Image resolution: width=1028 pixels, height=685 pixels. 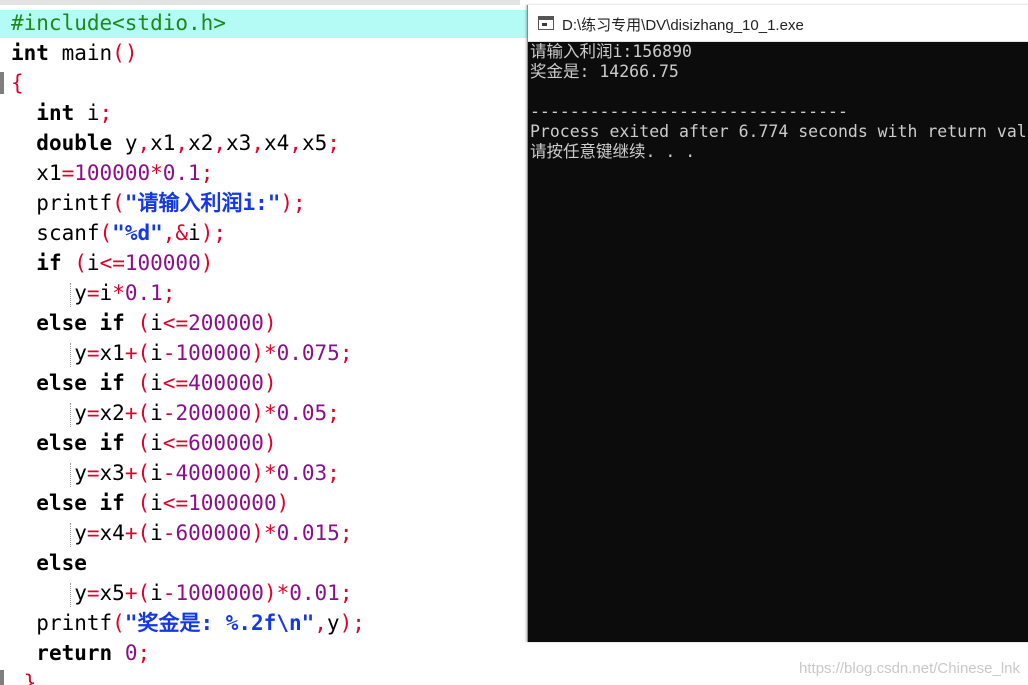 I want to click on code-line: return 0;, so click(x=188, y=653).